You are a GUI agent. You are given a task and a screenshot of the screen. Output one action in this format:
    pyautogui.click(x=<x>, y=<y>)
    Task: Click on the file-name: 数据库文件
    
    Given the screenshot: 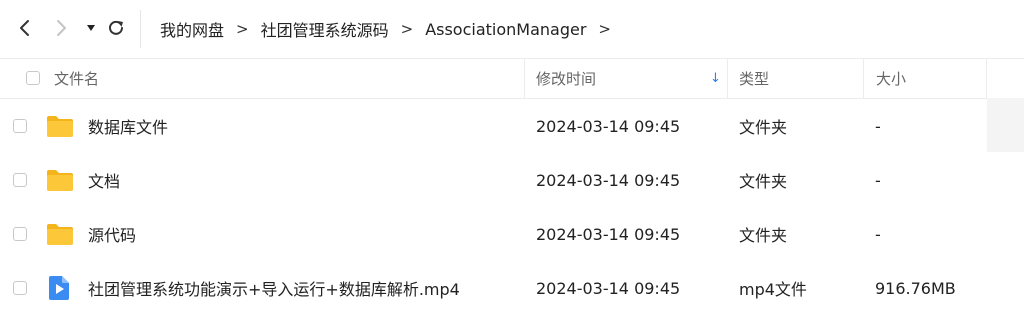 What is the action you would take?
    pyautogui.click(x=128, y=126)
    